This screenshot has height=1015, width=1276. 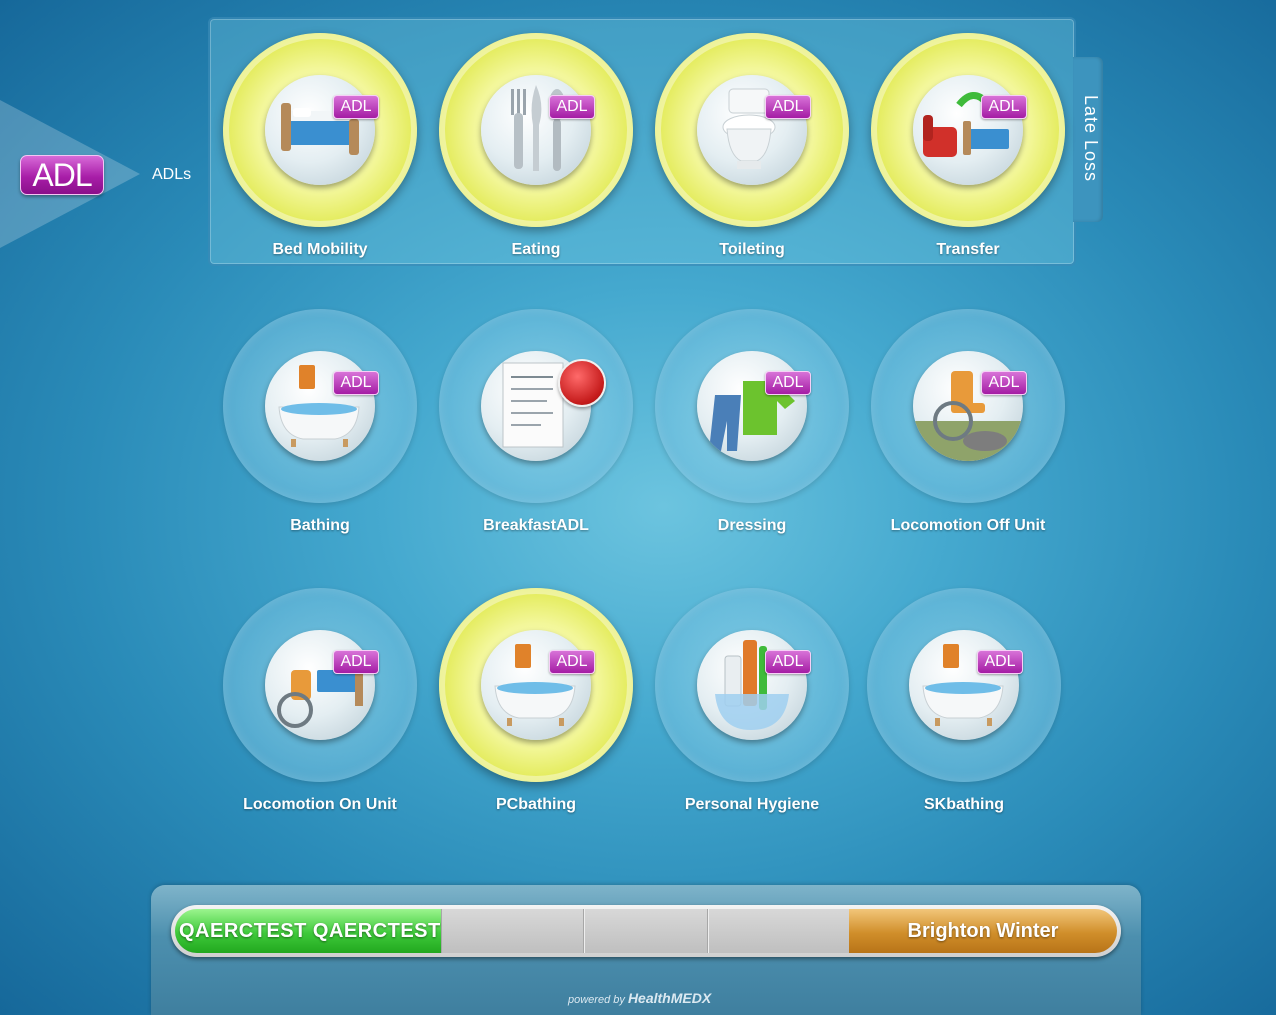 I want to click on powered-by-text: powered by, so click(x=596, y=1000).